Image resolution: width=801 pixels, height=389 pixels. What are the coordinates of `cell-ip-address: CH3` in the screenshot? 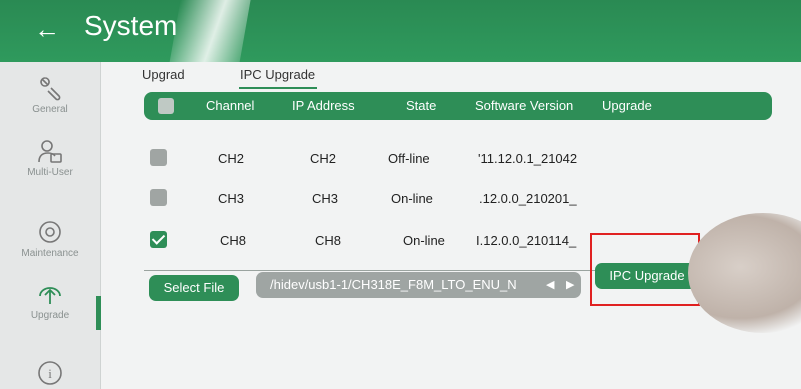 It's located at (325, 198).